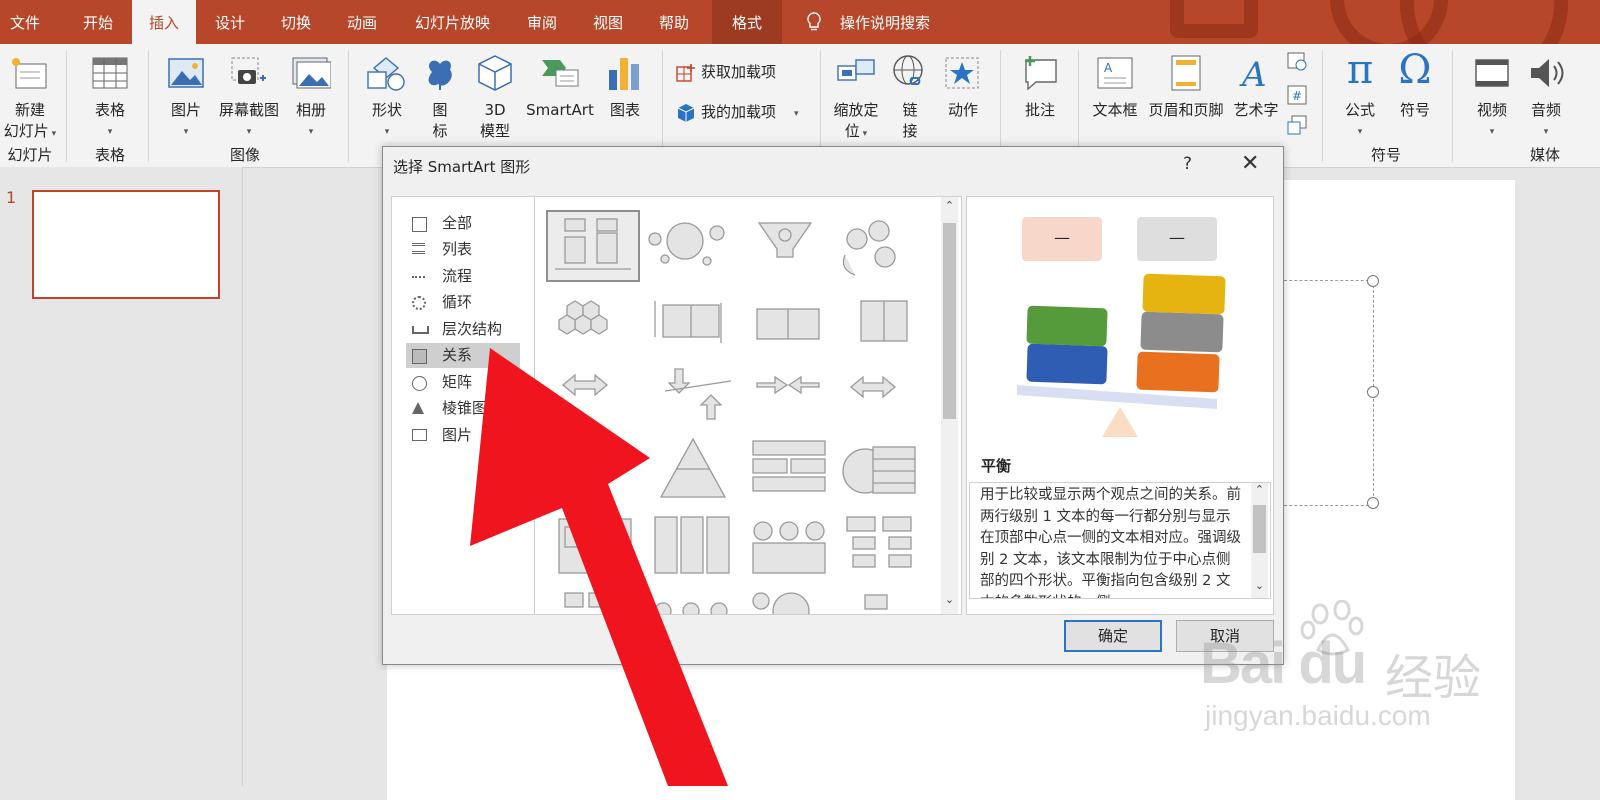 This screenshot has height=800, width=1600. I want to click on textbox-button: A 文本框, so click(1115, 95).